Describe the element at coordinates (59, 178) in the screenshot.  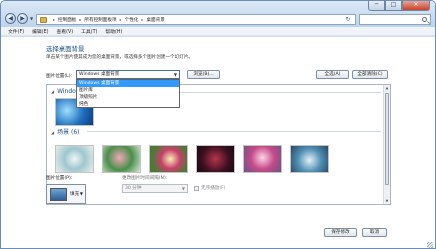
I see `picture-position-label: 图片位置(P):` at that location.